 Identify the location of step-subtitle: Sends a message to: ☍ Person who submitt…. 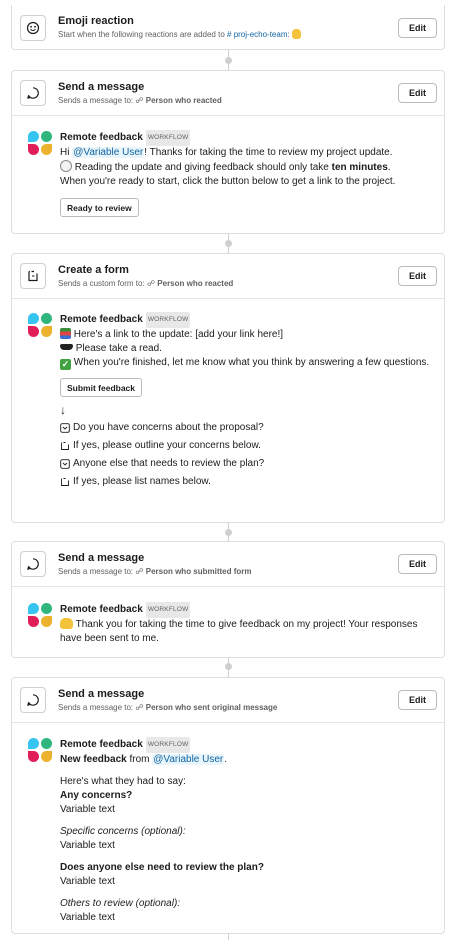
(228, 572).